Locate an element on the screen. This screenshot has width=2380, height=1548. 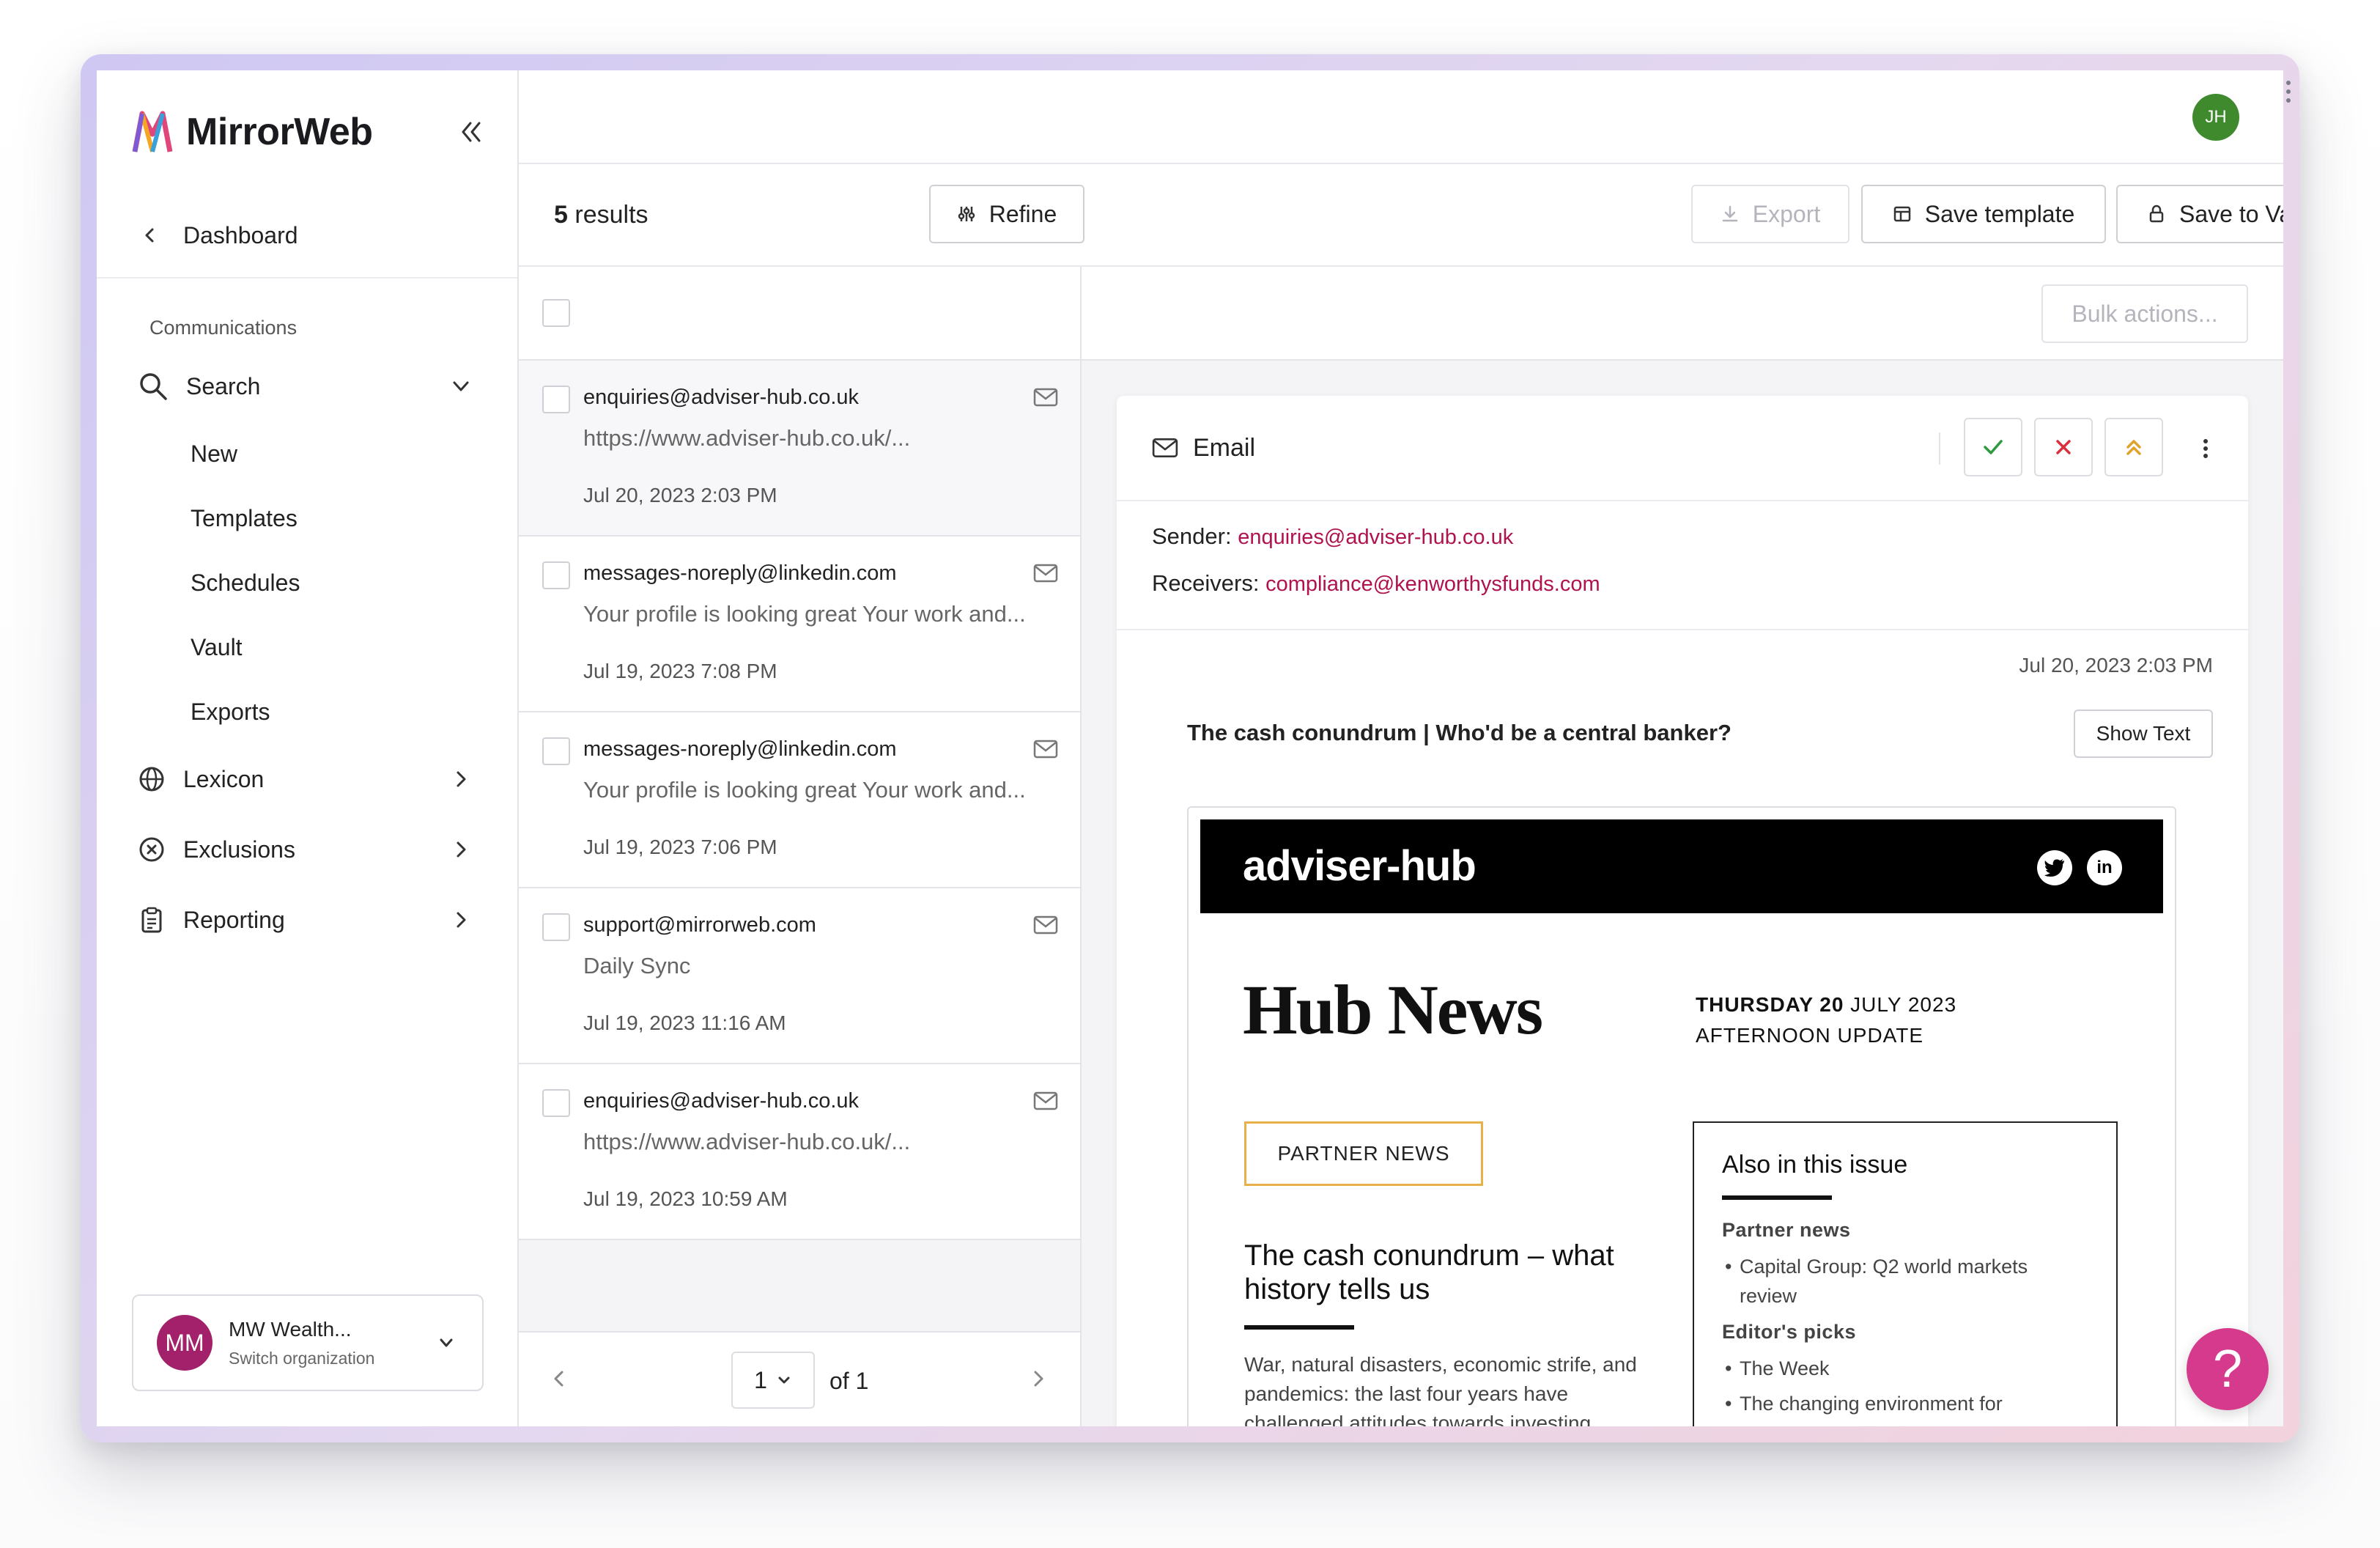
box-link: The Week is located at coordinates (1905, 1368).